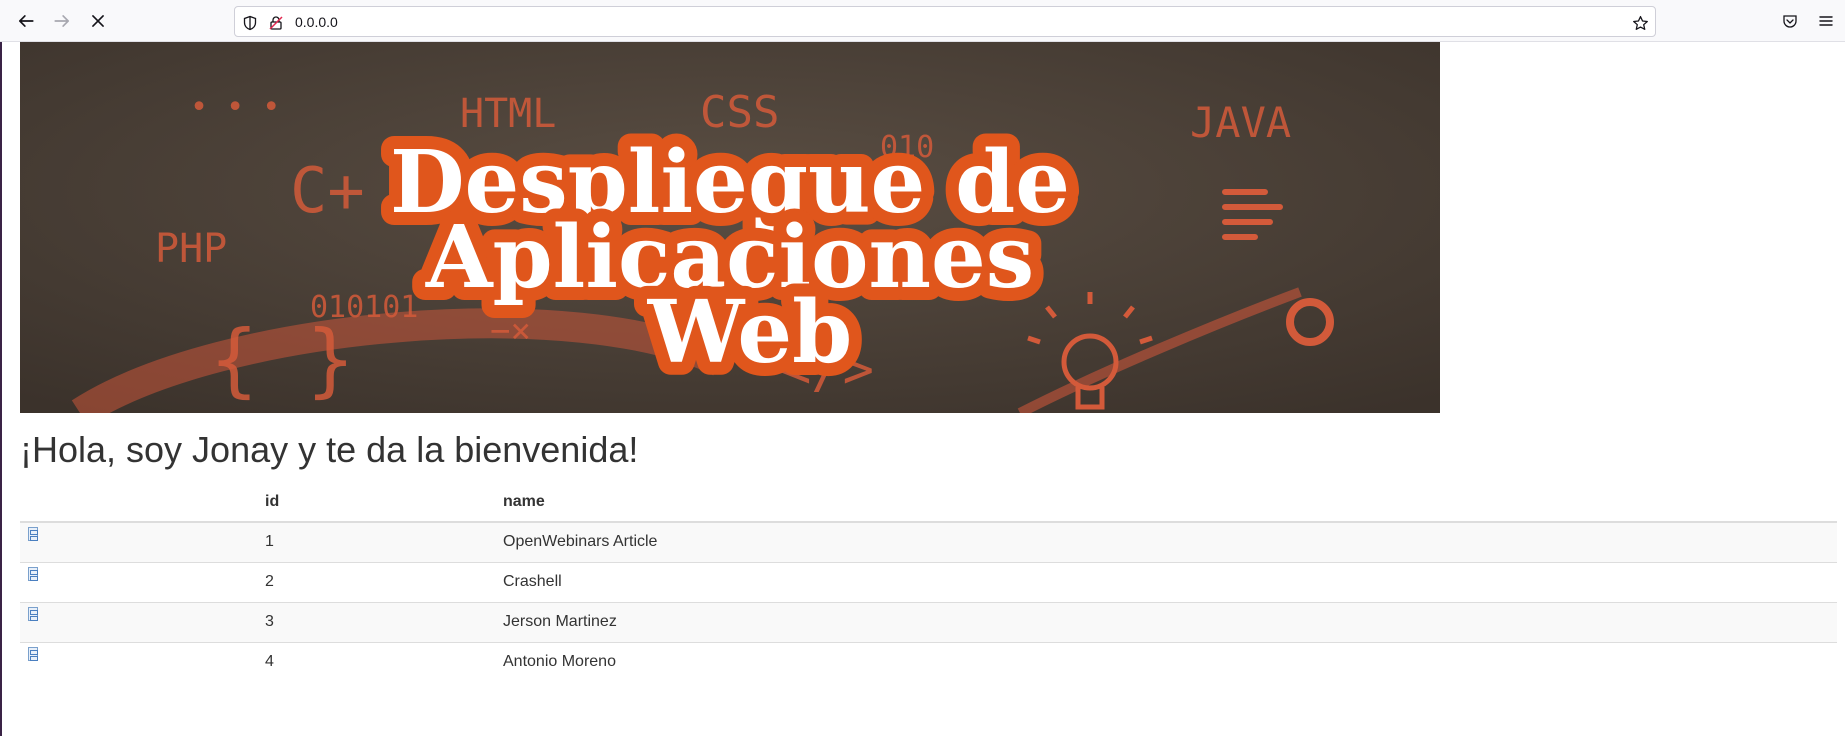 Image resolution: width=1845 pixels, height=736 pixels. Describe the element at coordinates (1166, 661) in the screenshot. I see `row-name: Antonio Moreno` at that location.